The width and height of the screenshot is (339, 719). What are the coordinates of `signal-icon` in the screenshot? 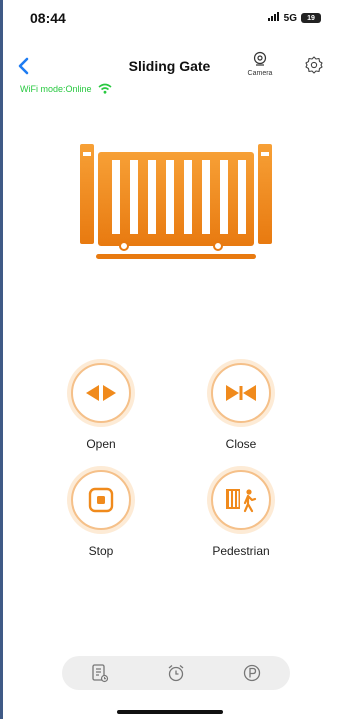 It's located at (273, 18).